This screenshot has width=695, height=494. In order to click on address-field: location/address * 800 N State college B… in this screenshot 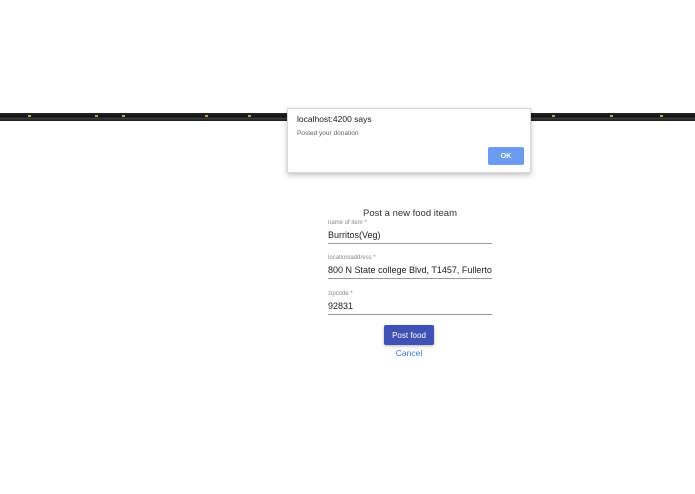, I will do `click(410, 266)`.